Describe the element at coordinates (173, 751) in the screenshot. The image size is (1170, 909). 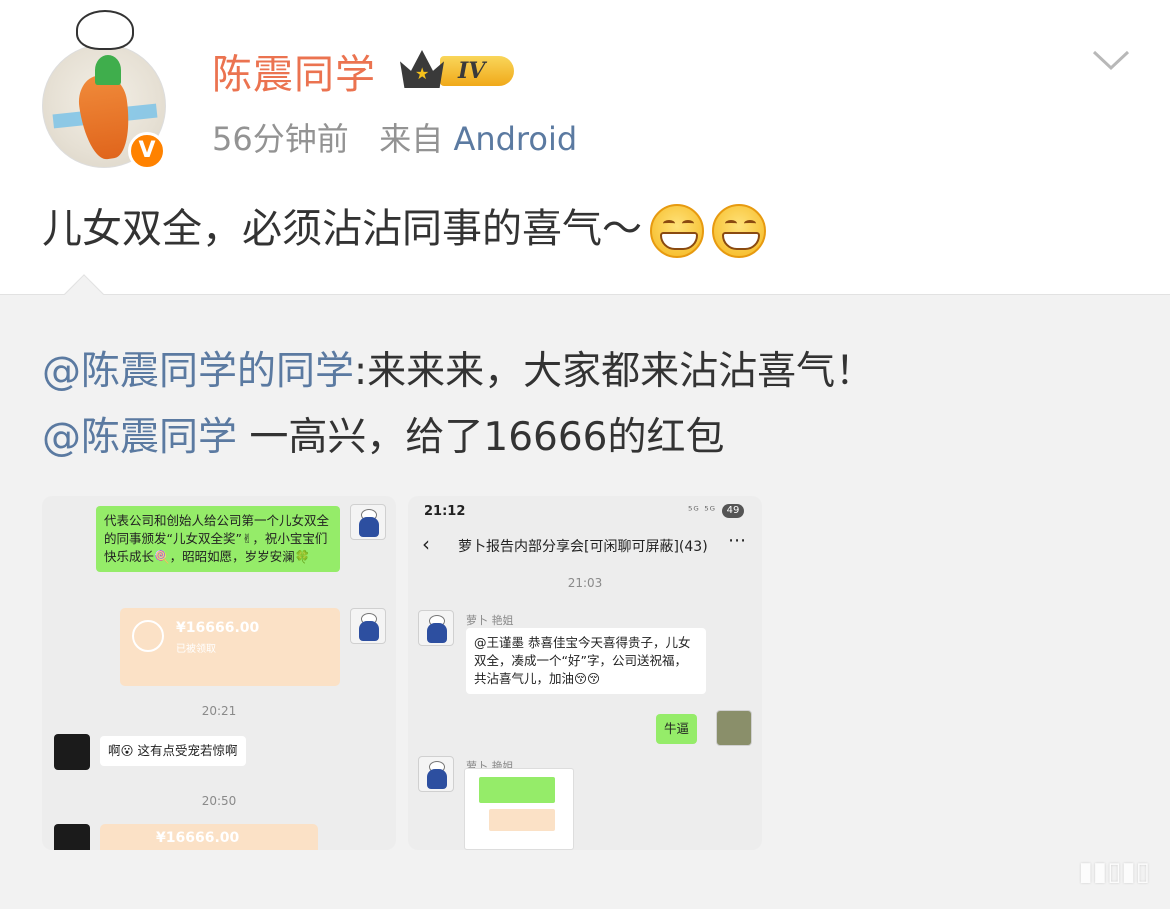
I see `message-bubble: 啊😮 这有点受宠若惊啊` at that location.